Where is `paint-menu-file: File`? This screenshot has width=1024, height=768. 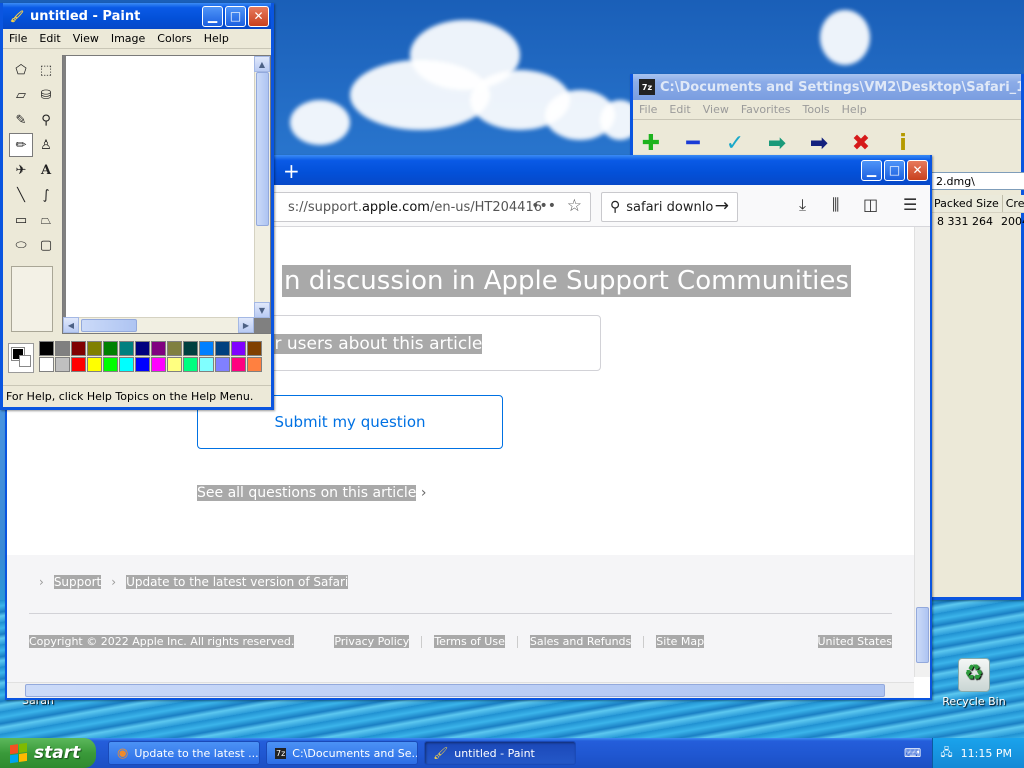 paint-menu-file: File is located at coordinates (18, 38).